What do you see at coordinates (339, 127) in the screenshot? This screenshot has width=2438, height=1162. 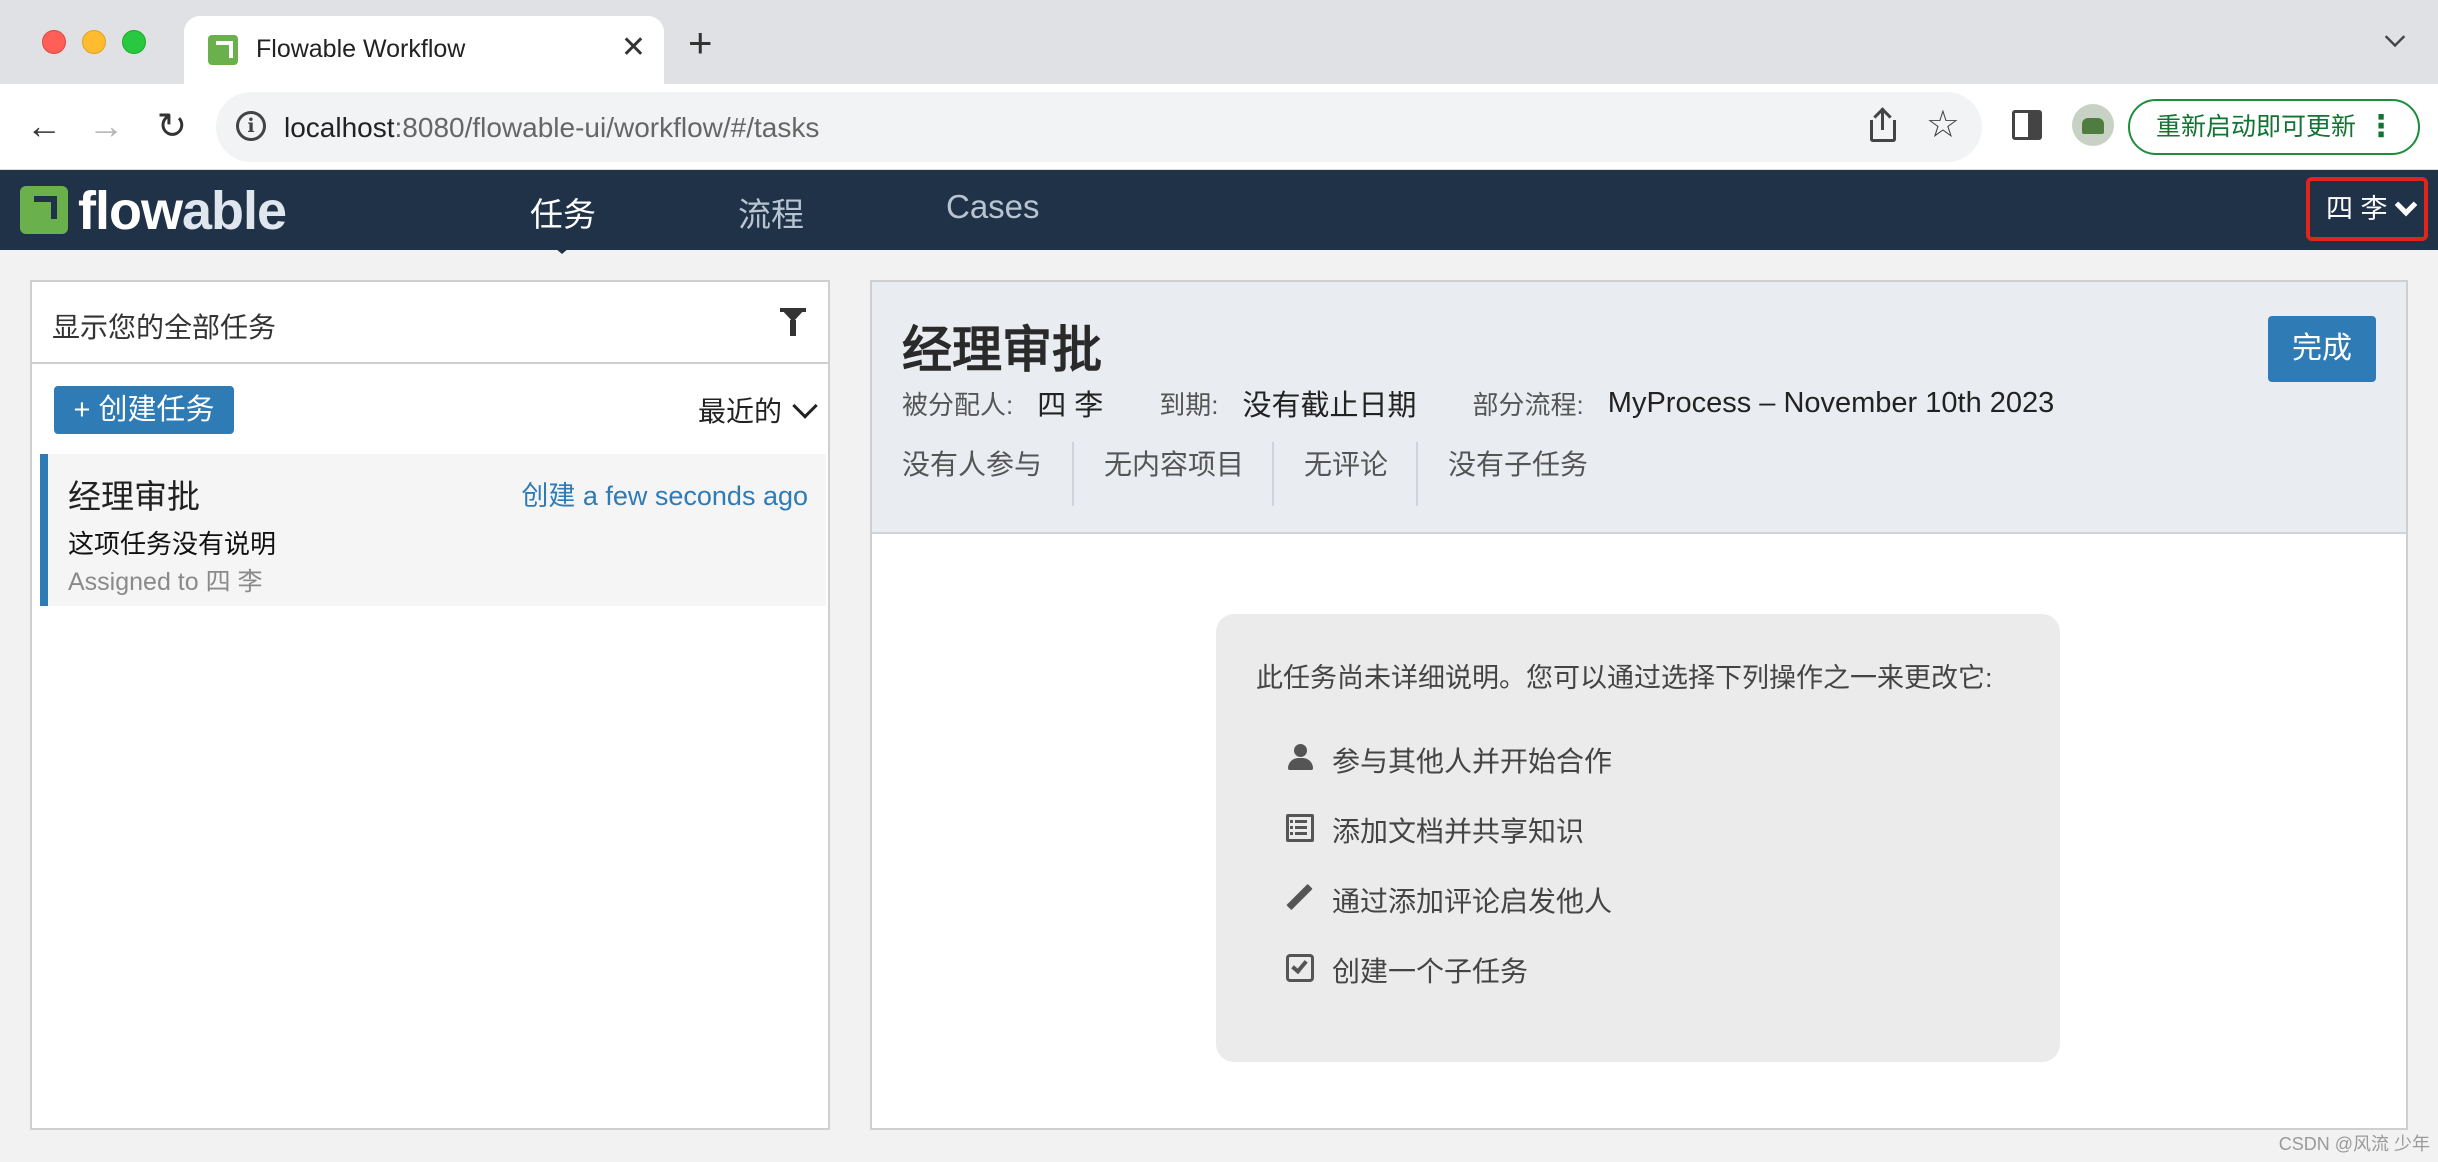 I see `url-host: localhost` at bounding box center [339, 127].